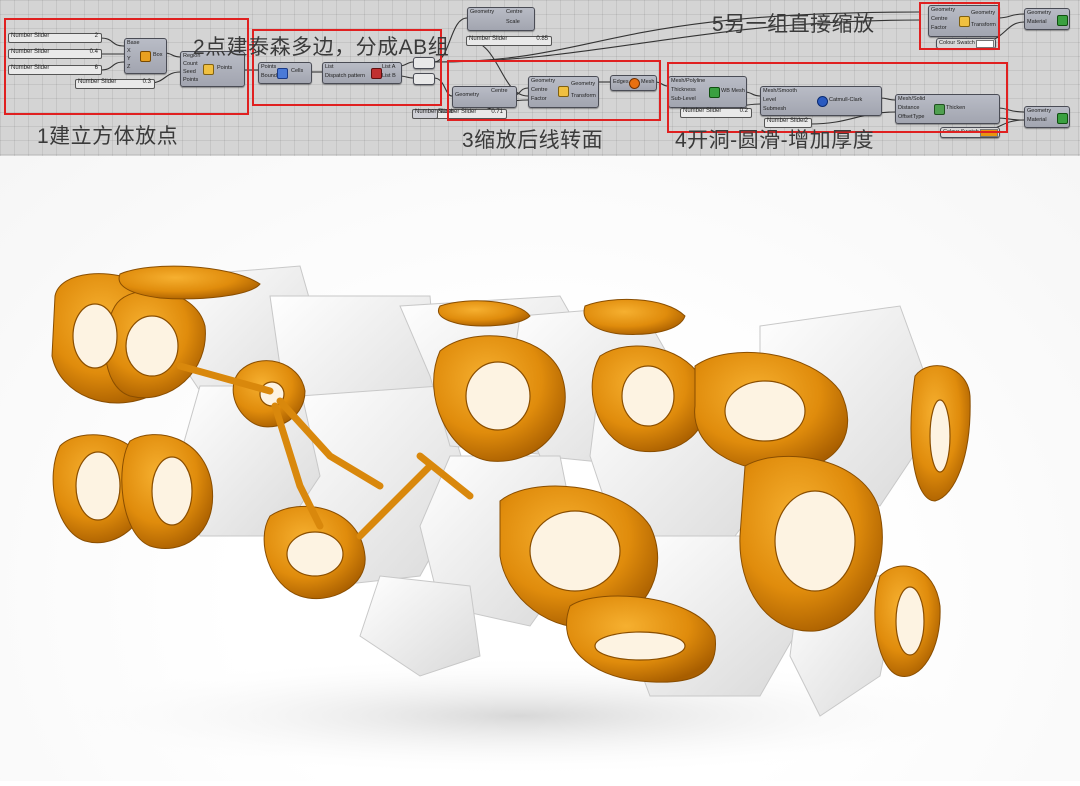 This screenshot has height=786, width=1080. What do you see at coordinates (108, 136) in the screenshot?
I see `step1-annotation: 1建立方体放点` at bounding box center [108, 136].